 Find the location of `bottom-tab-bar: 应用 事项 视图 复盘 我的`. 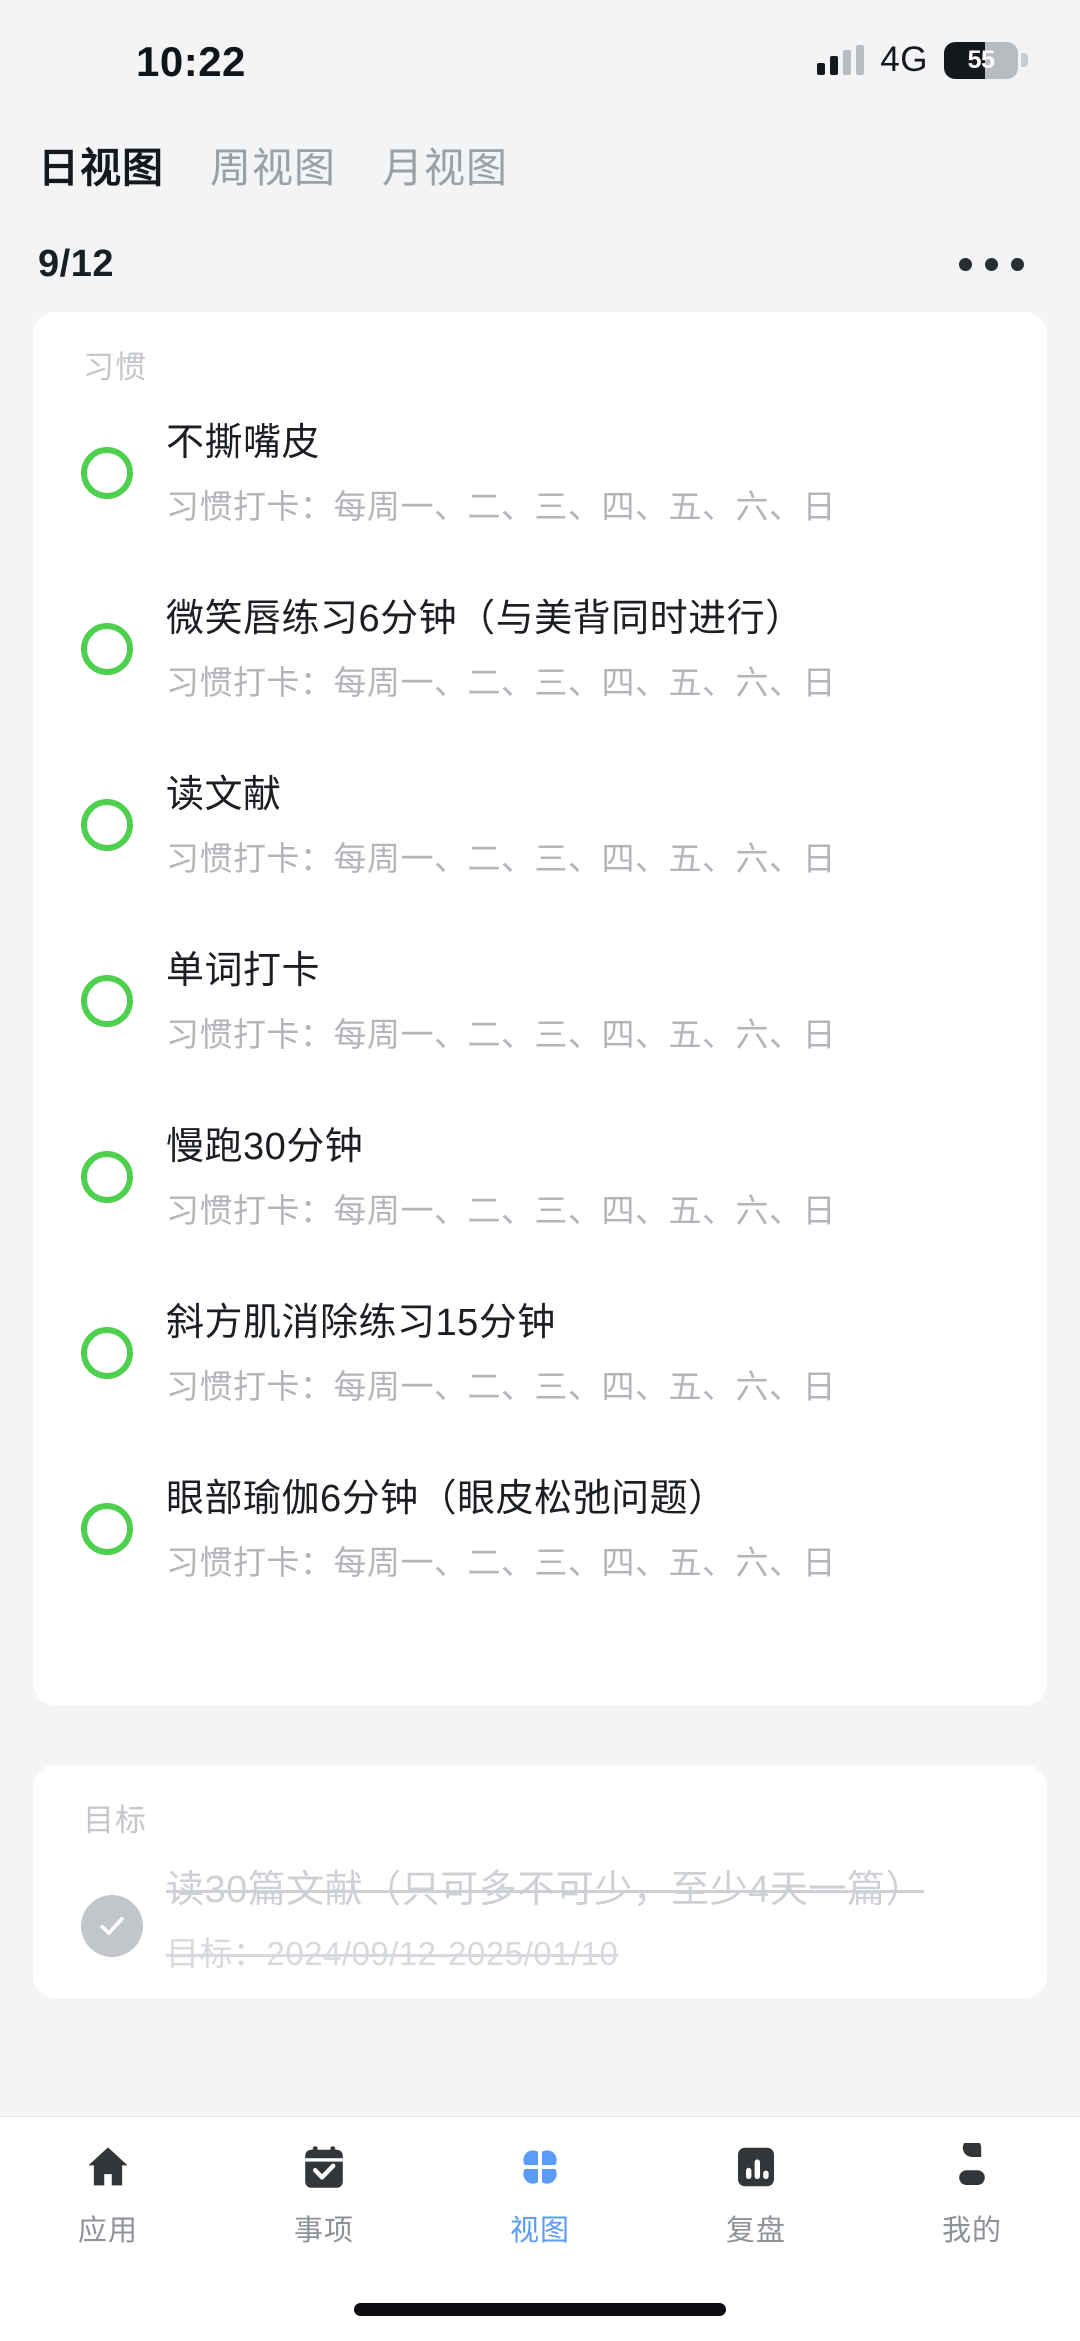

bottom-tab-bar: 应用 事项 视图 复盘 我的 is located at coordinates (540, 2228).